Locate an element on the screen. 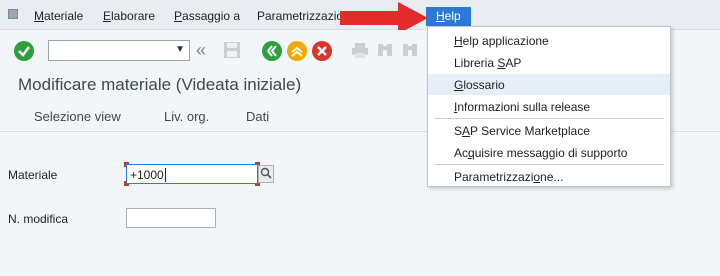 Image resolution: width=720 pixels, height=276 pixels. menu-materiale-key: M is located at coordinates (39, 16).